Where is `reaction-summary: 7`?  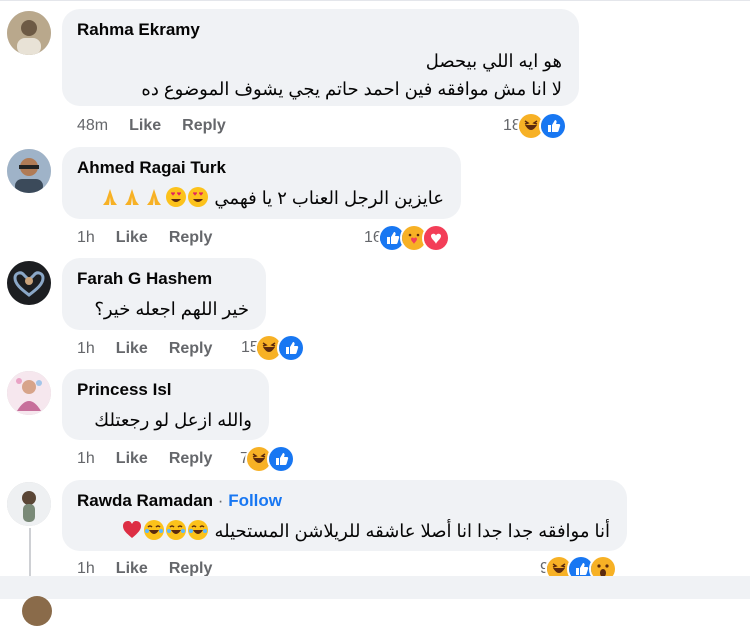
reaction-summary: 7 is located at coordinates (267, 459).